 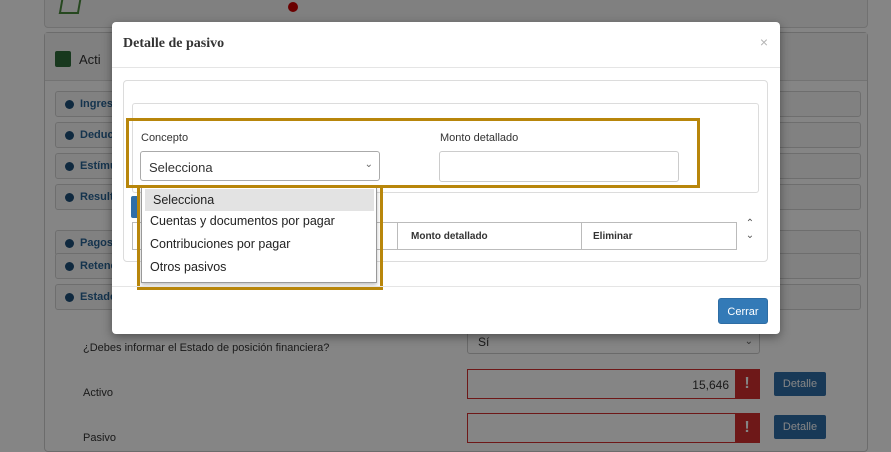 What do you see at coordinates (174, 43) in the screenshot?
I see `modal-title: Detalle de pasivo` at bounding box center [174, 43].